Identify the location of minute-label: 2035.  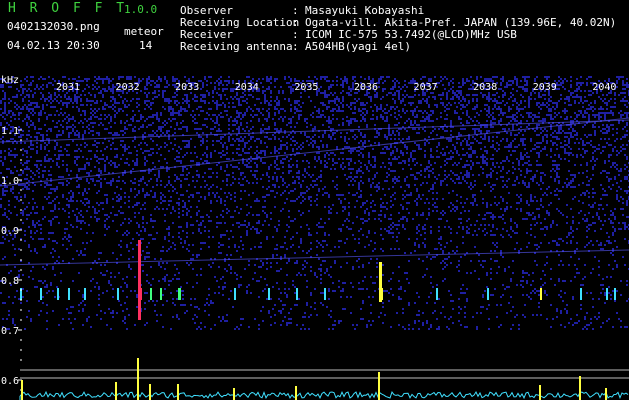
(306, 87).